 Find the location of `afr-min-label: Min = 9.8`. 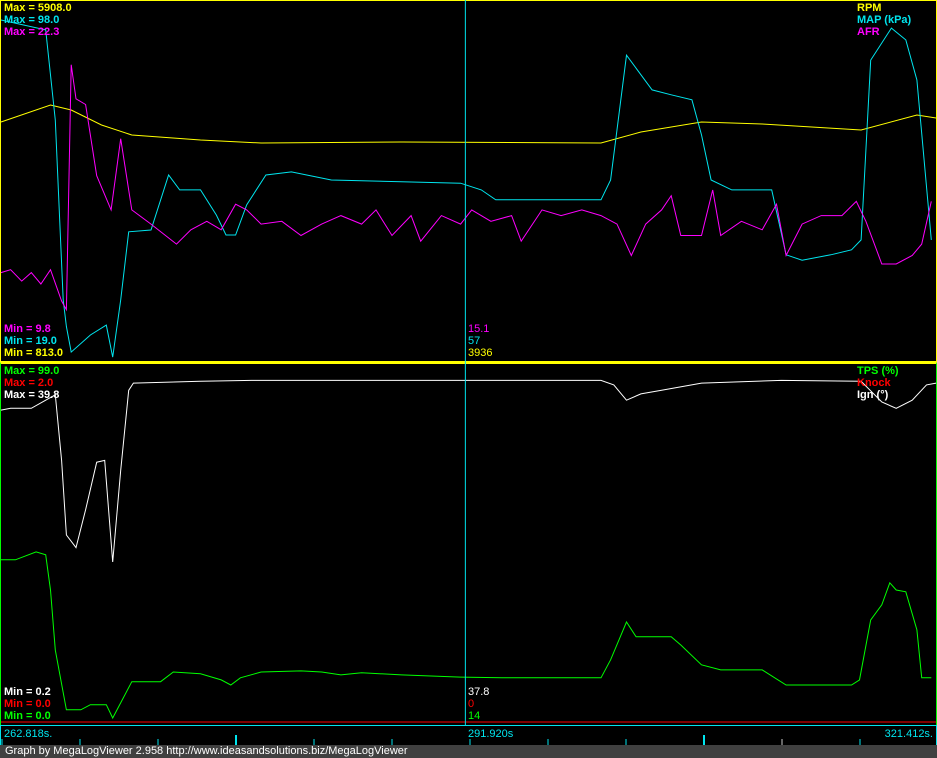

afr-min-label: Min = 9.8 is located at coordinates (27, 329).